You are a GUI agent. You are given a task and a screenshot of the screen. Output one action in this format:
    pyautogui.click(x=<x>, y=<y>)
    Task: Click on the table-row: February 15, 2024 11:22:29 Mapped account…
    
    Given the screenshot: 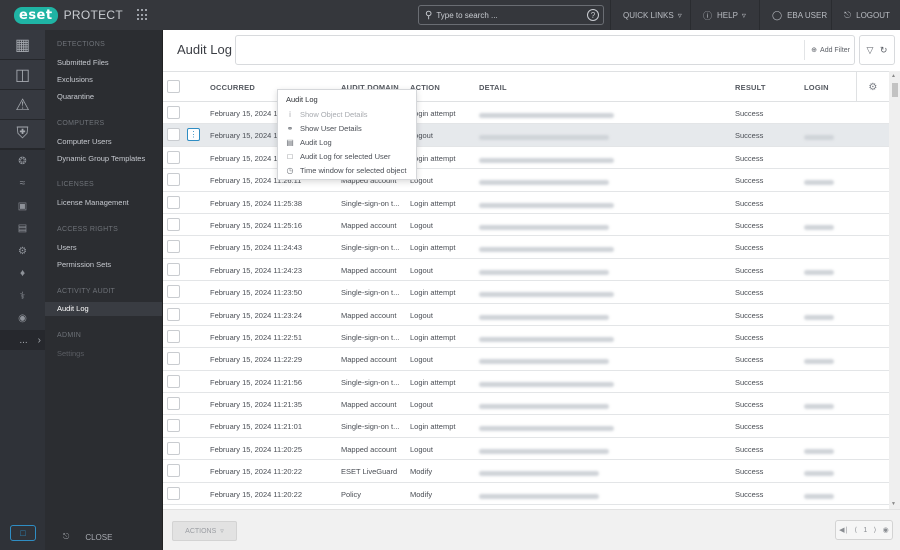 What is the action you would take?
    pyautogui.click(x=526, y=359)
    